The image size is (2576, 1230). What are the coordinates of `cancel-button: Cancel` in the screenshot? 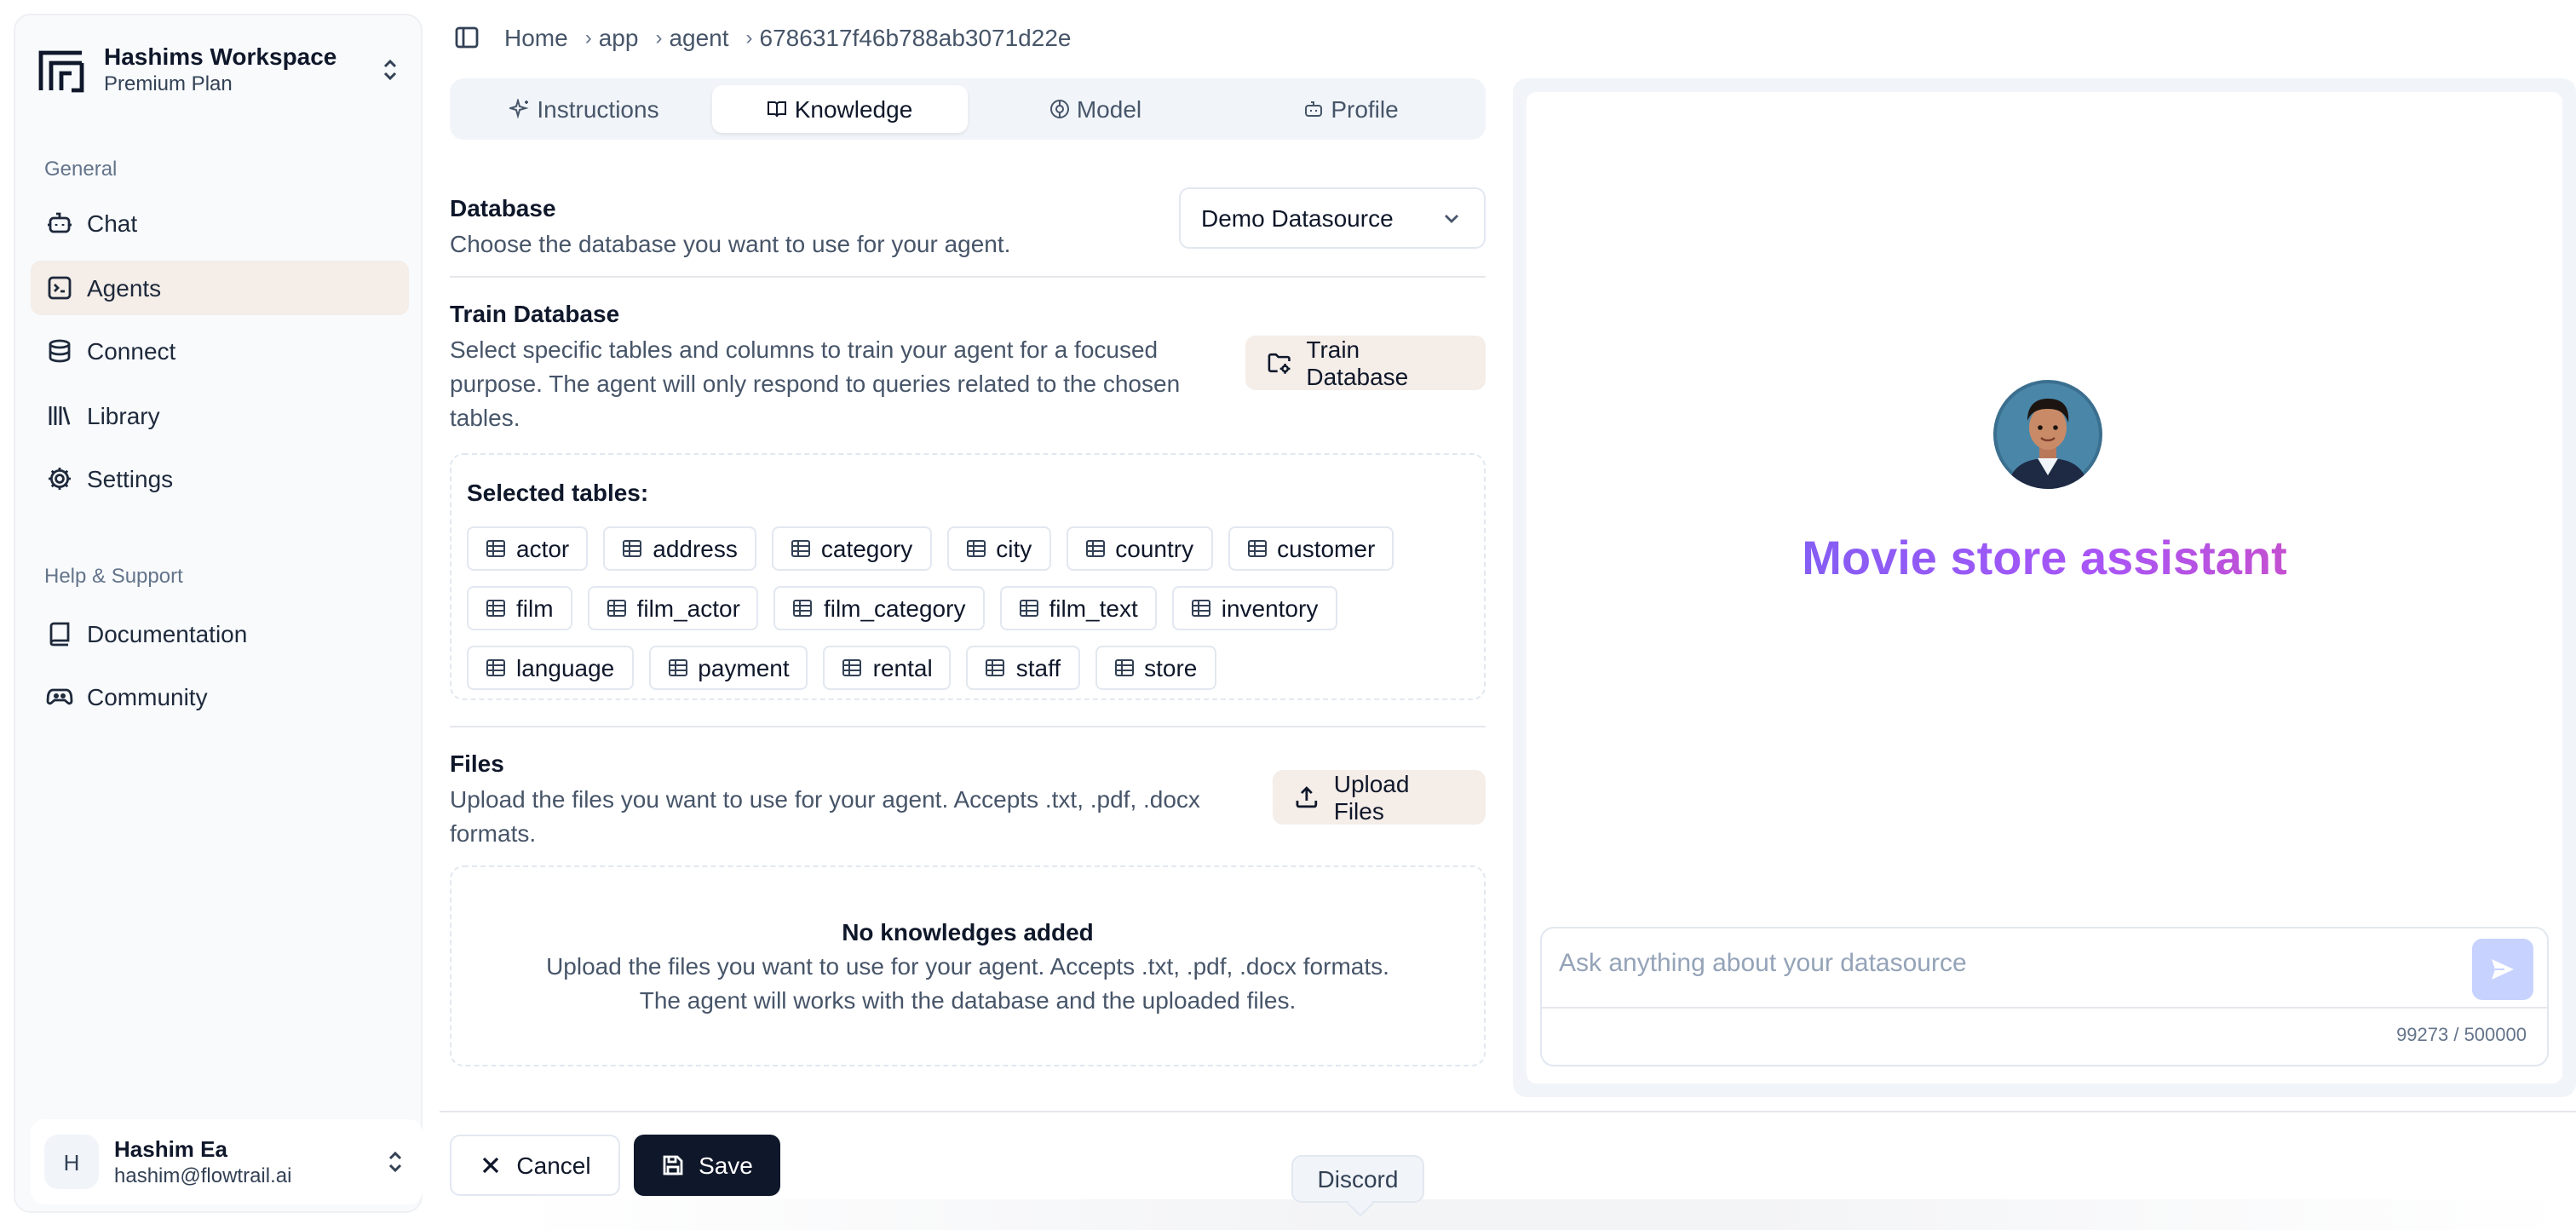 It's located at (535, 1166).